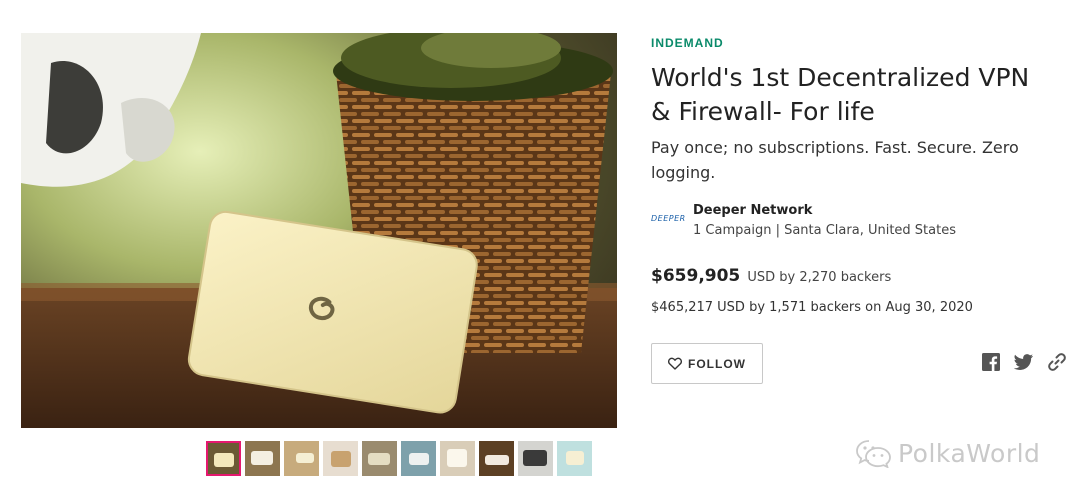 The image size is (1080, 501). What do you see at coordinates (763, 111) in the screenshot?
I see `title-line: & Firewall- For life` at bounding box center [763, 111].